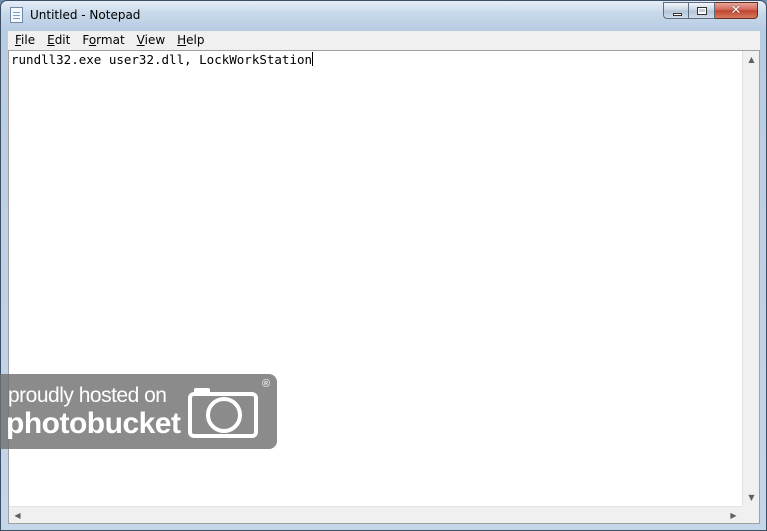 Image resolution: width=767 pixels, height=531 pixels. Describe the element at coordinates (733, 515) in the screenshot. I see `scroll-right-icon: ▶` at that location.